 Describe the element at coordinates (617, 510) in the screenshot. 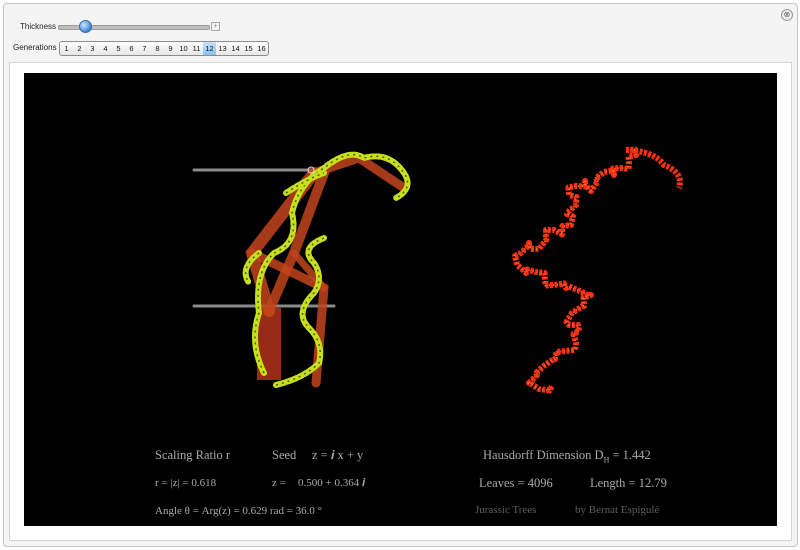

I see `author-credit: by Bernat Espigulé` at that location.